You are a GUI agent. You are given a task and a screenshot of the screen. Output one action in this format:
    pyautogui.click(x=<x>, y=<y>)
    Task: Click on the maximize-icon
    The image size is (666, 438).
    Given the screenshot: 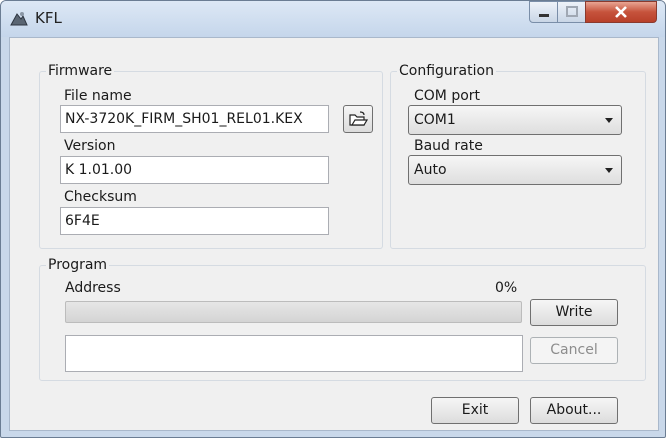 What is the action you would take?
    pyautogui.click(x=572, y=11)
    